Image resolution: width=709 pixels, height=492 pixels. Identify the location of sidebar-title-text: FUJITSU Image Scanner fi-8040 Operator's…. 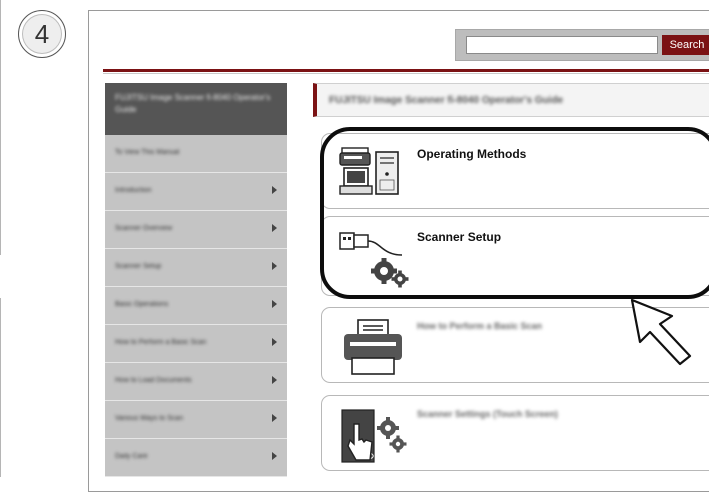
(193, 103).